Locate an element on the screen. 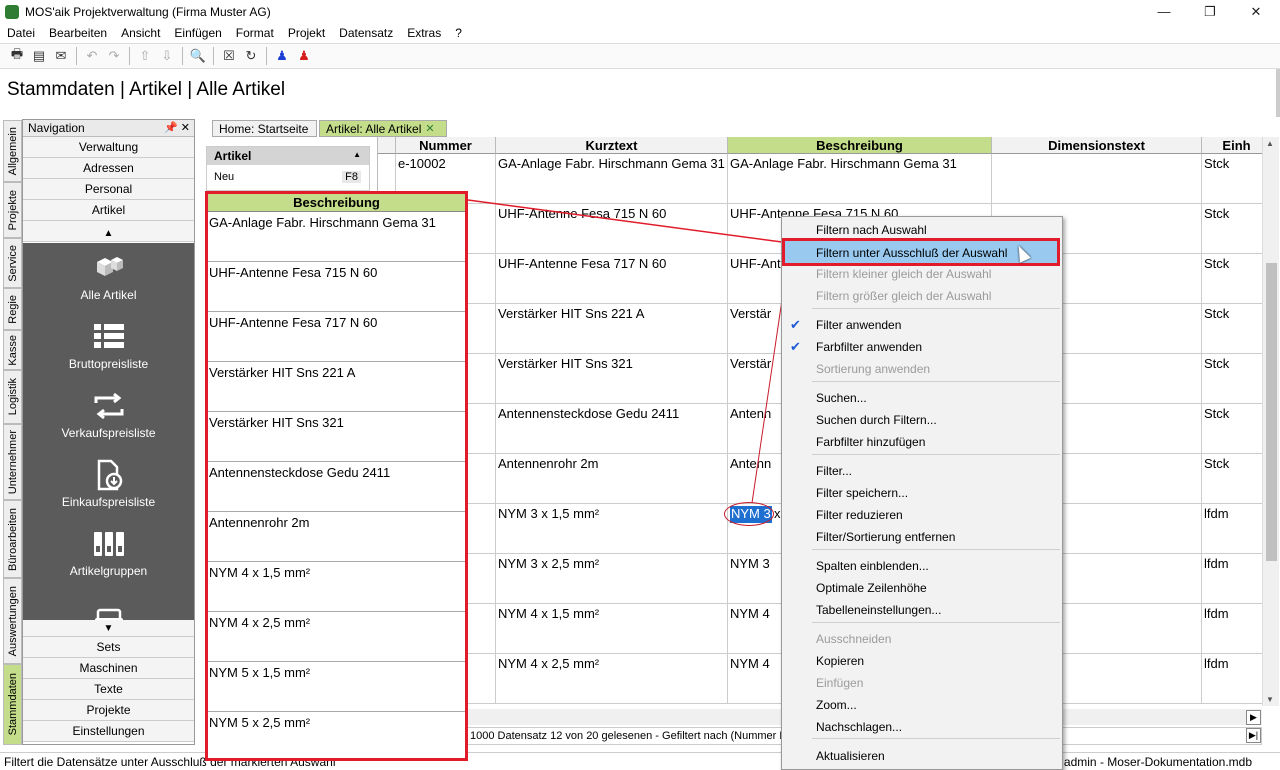 Image resolution: width=1280 pixels, height=770 pixels. vtab-service: Service is located at coordinates (12, 263).